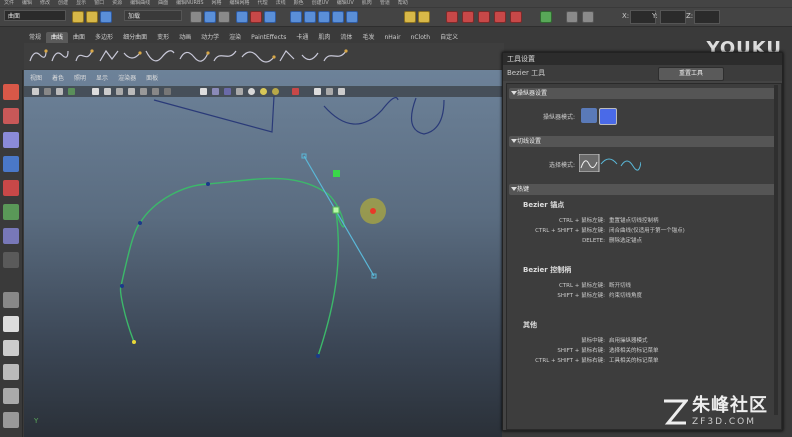 This screenshot has height=437, width=792. What do you see at coordinates (163, 3) in the screenshot?
I see `menu-item: 曲面` at bounding box center [163, 3].